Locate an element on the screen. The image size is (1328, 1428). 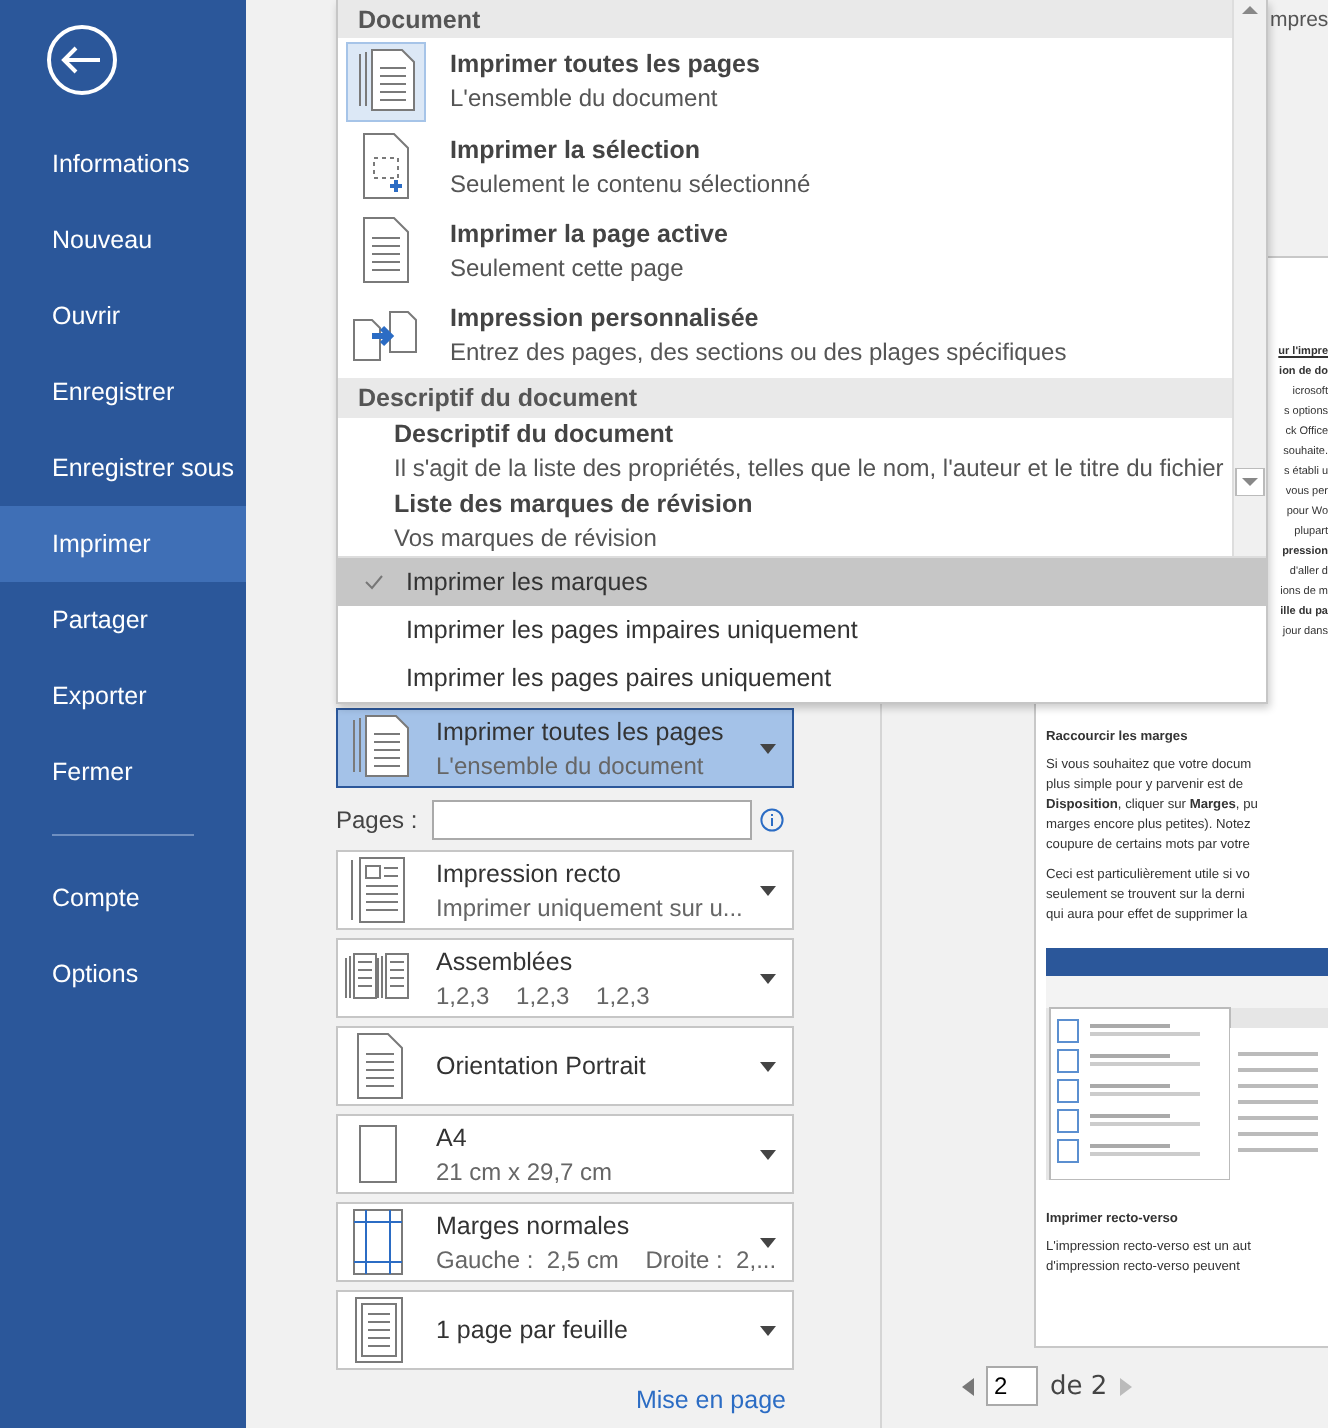
setting-dropdown: A4 21 cm x 29,7 cm is located at coordinates (565, 1154).